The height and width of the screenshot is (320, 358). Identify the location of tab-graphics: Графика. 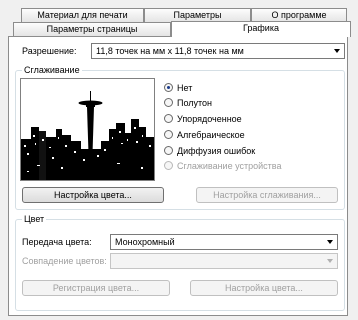
(261, 29).